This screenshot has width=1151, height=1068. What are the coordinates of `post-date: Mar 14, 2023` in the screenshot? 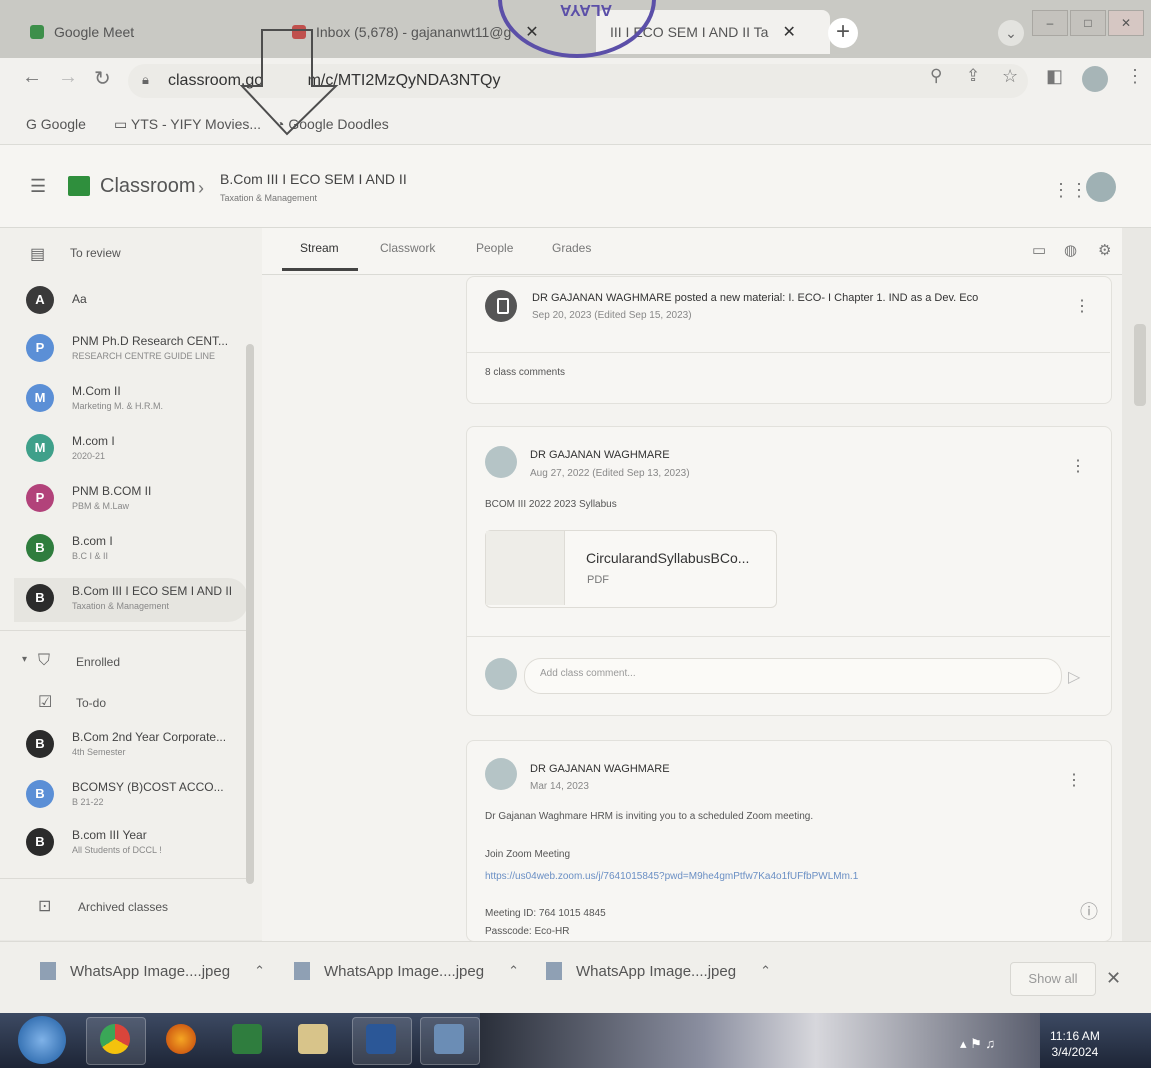 It's located at (559, 786).